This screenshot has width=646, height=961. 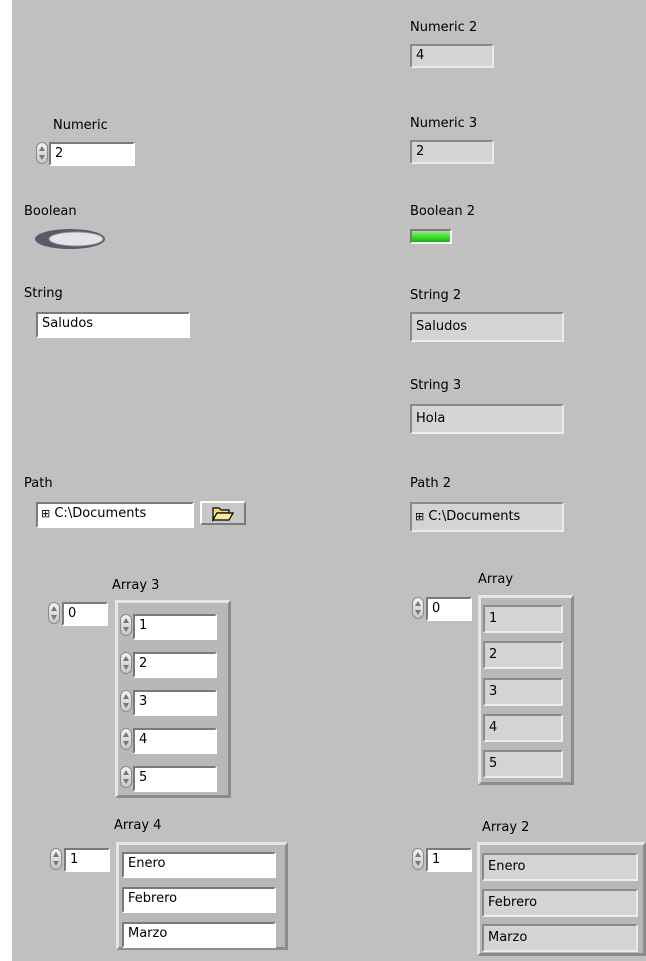 What do you see at coordinates (449, 860) in the screenshot?
I see `array2-index-input: 1` at bounding box center [449, 860].